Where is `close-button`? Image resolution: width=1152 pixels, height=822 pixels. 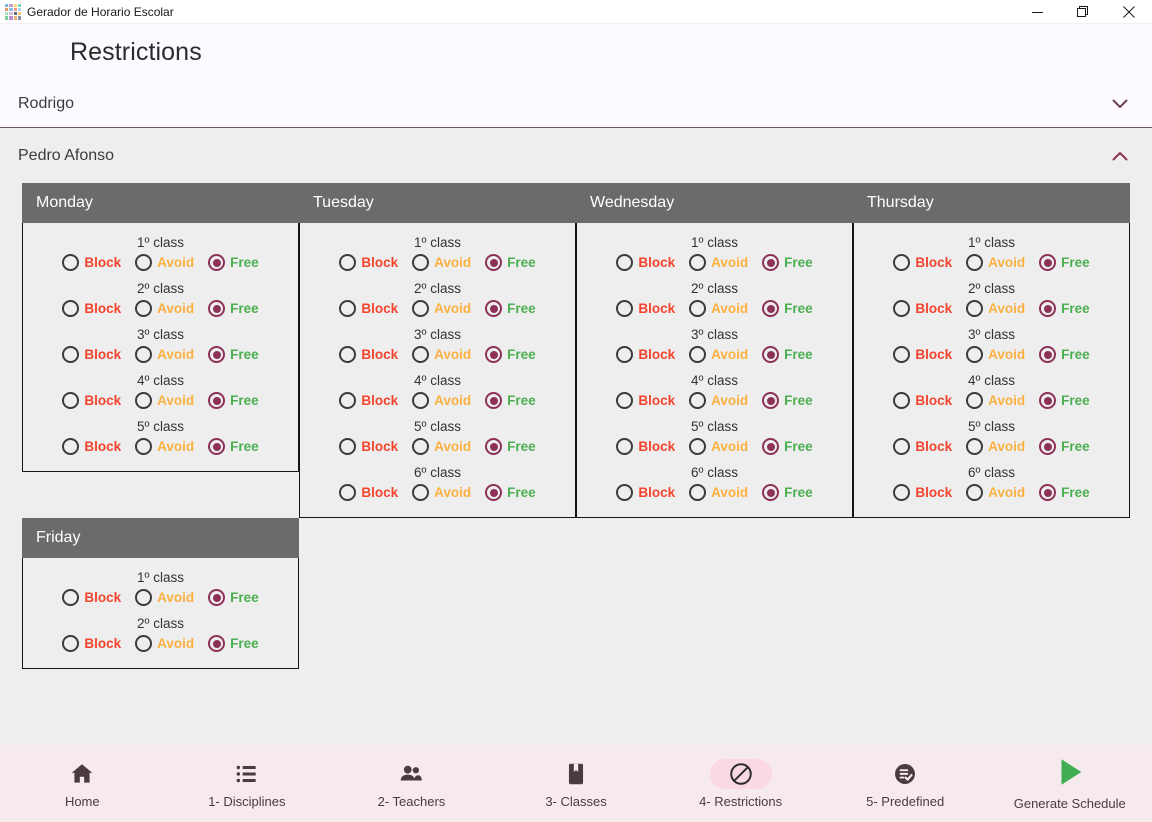 close-button is located at coordinates (1129, 12).